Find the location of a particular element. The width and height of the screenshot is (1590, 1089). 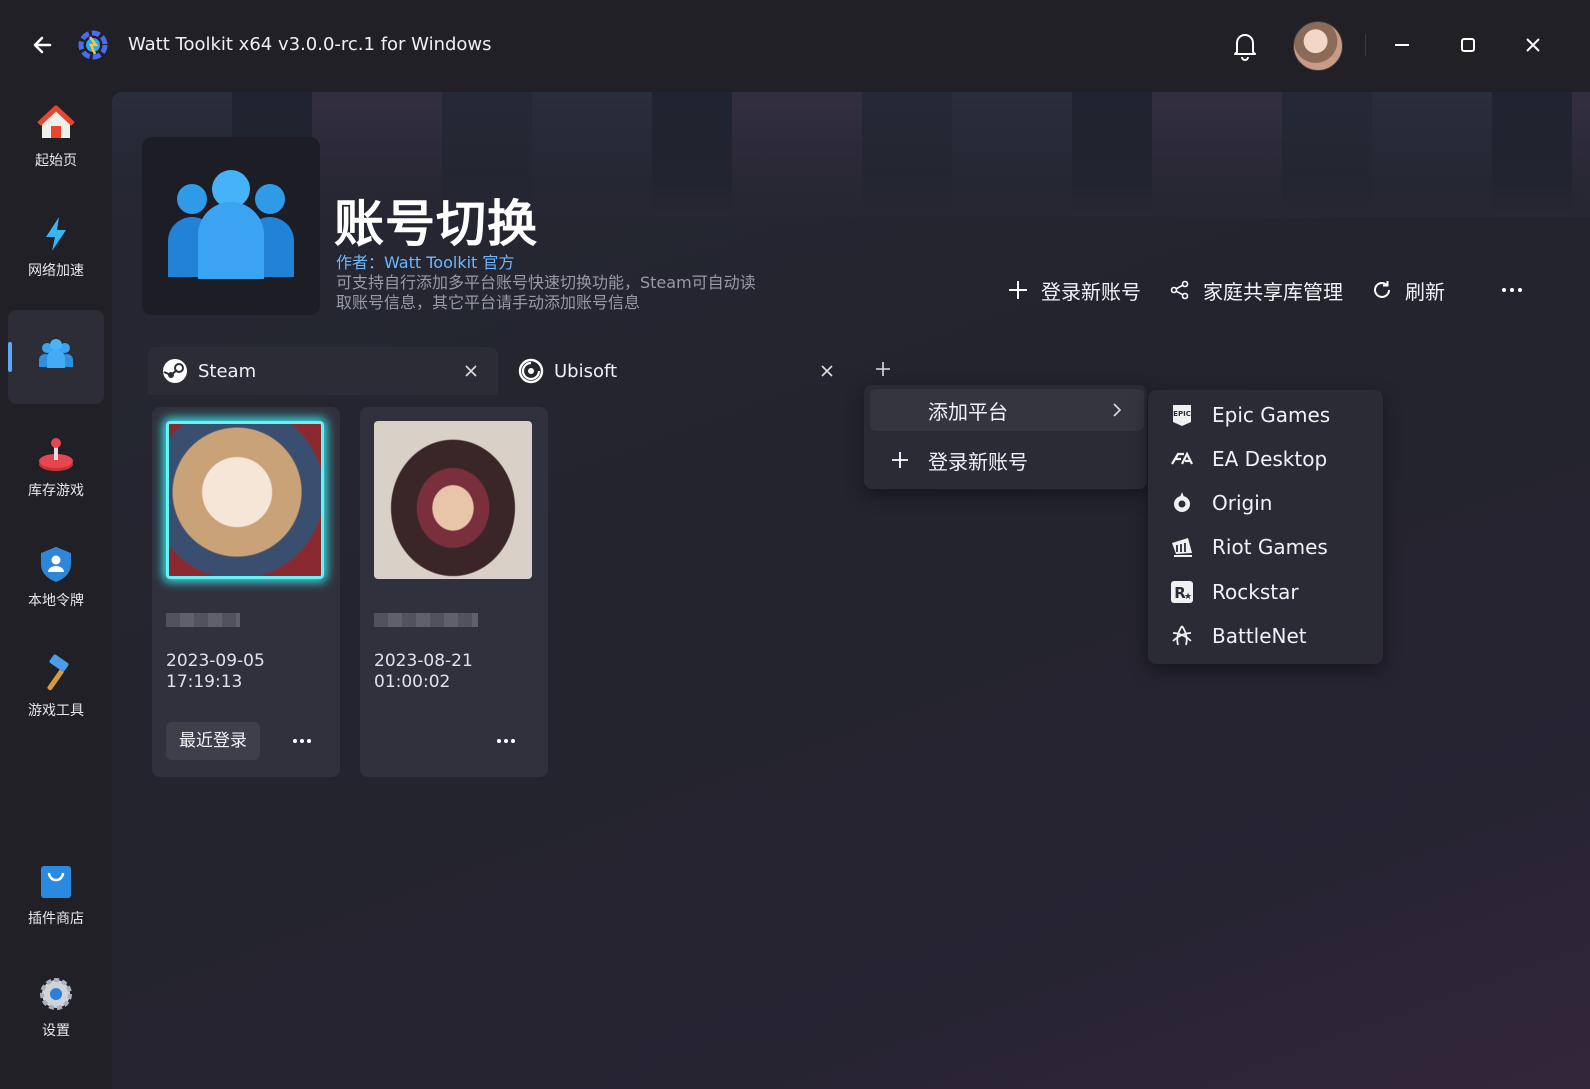

battlenet-icon is located at coordinates (1182, 635).